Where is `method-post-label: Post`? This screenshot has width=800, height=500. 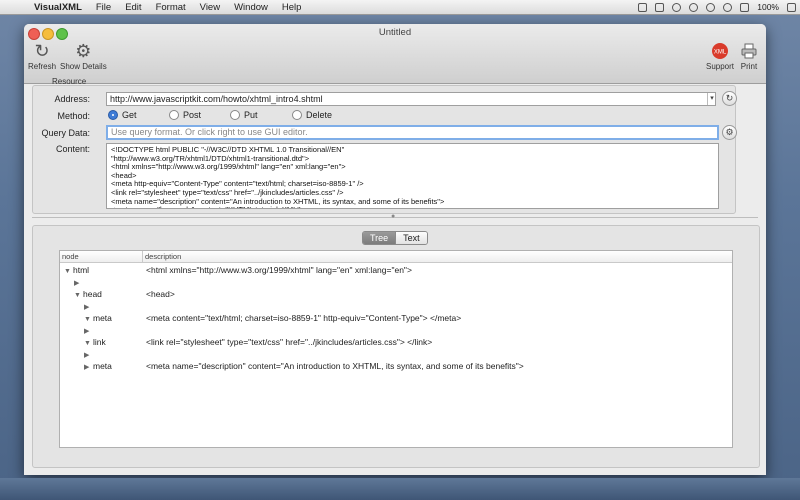 method-post-label: Post is located at coordinates (192, 115).